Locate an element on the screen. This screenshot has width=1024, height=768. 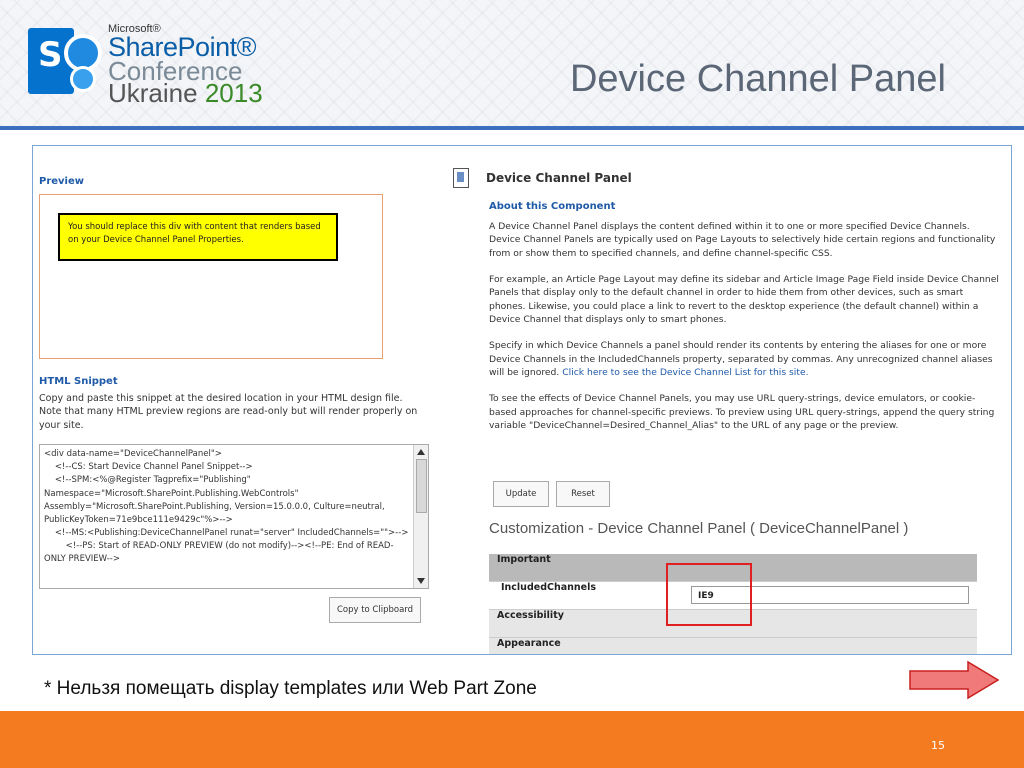
important-label: Important is located at coordinates (524, 559).